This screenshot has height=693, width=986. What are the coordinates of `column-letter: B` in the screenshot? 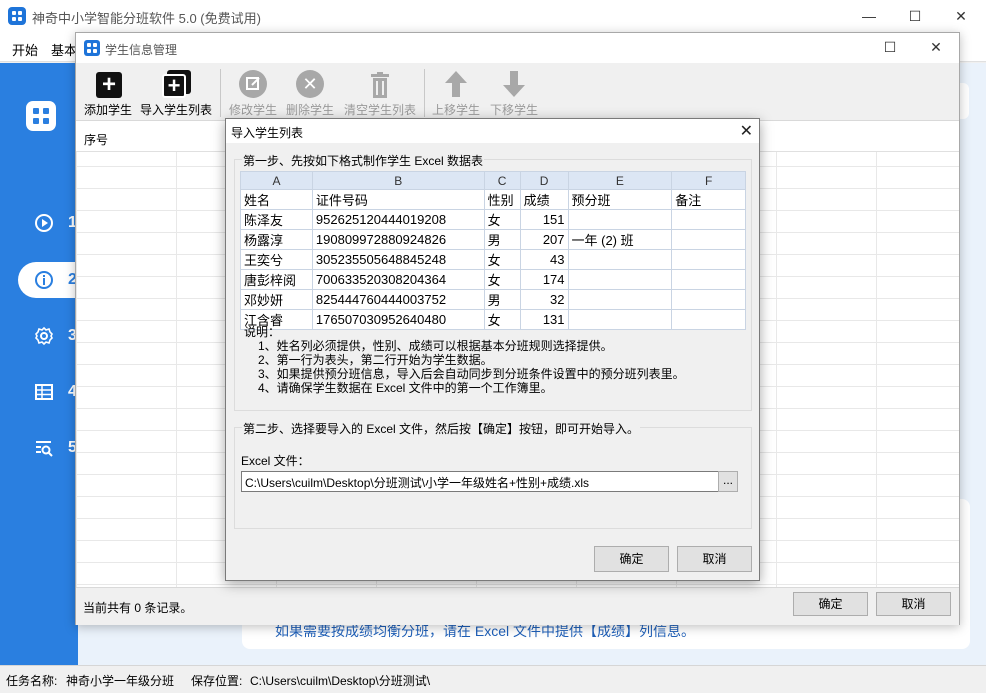 It's located at (398, 180).